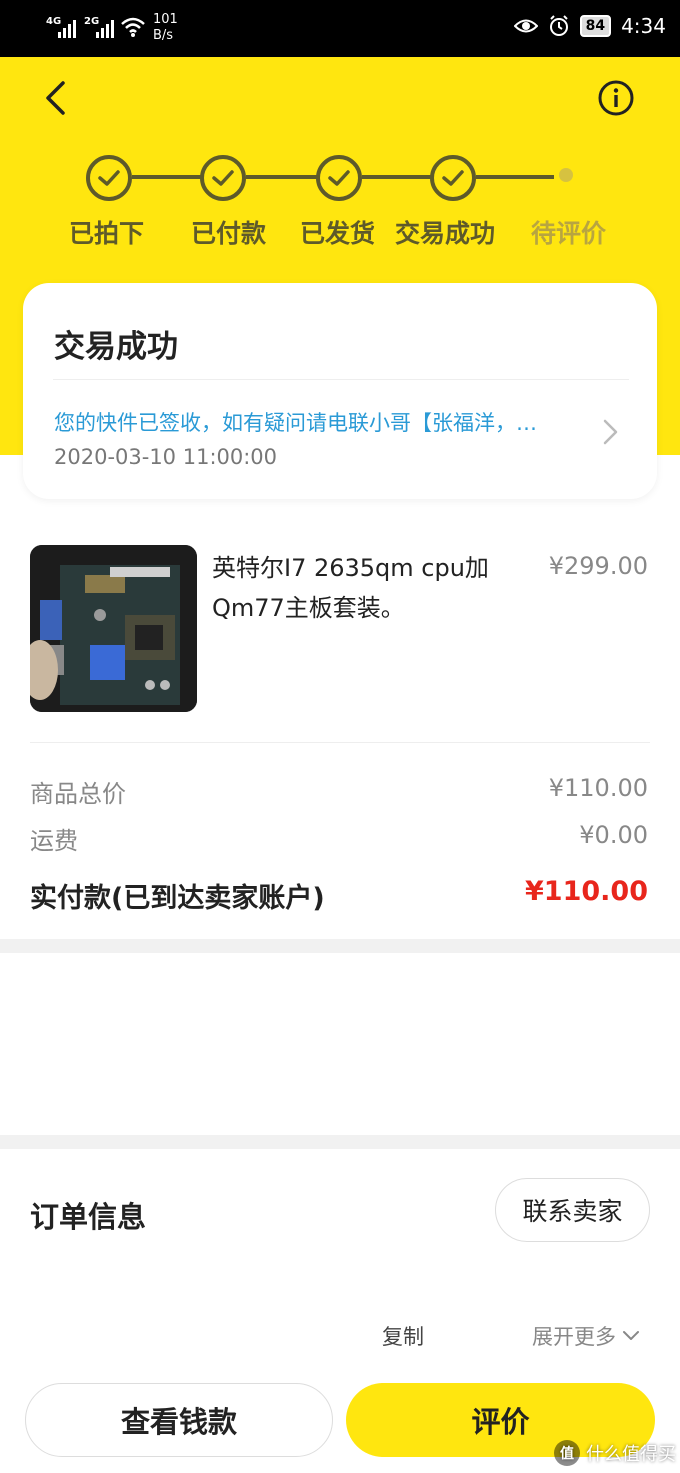 This screenshot has height=1473, width=680. I want to click on expand-more-button: 展开更多, so click(586, 1336).